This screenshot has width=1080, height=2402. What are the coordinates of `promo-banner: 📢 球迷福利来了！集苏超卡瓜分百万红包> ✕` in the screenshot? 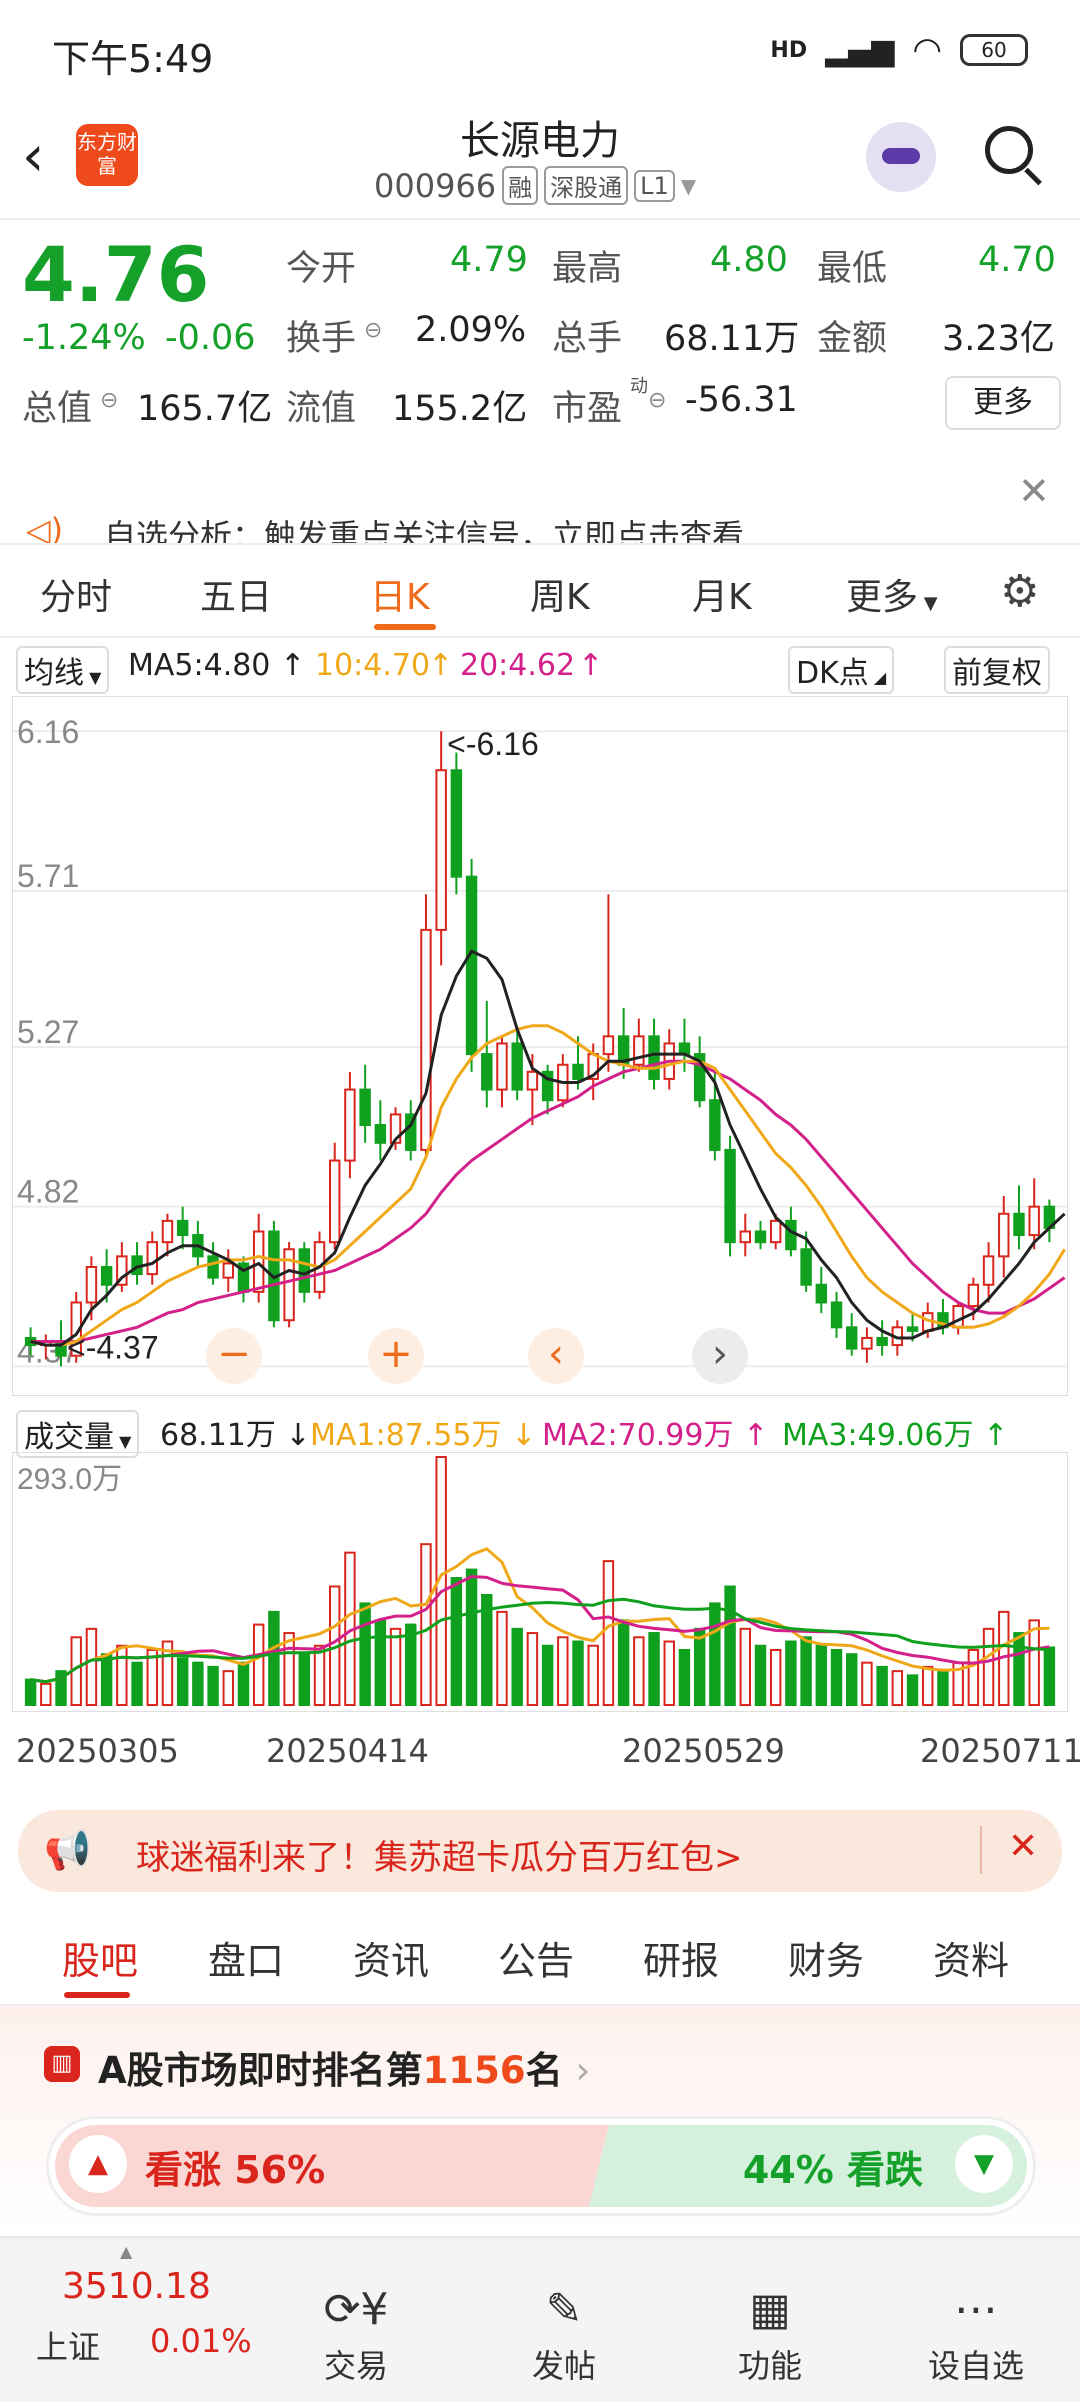 It's located at (540, 1851).